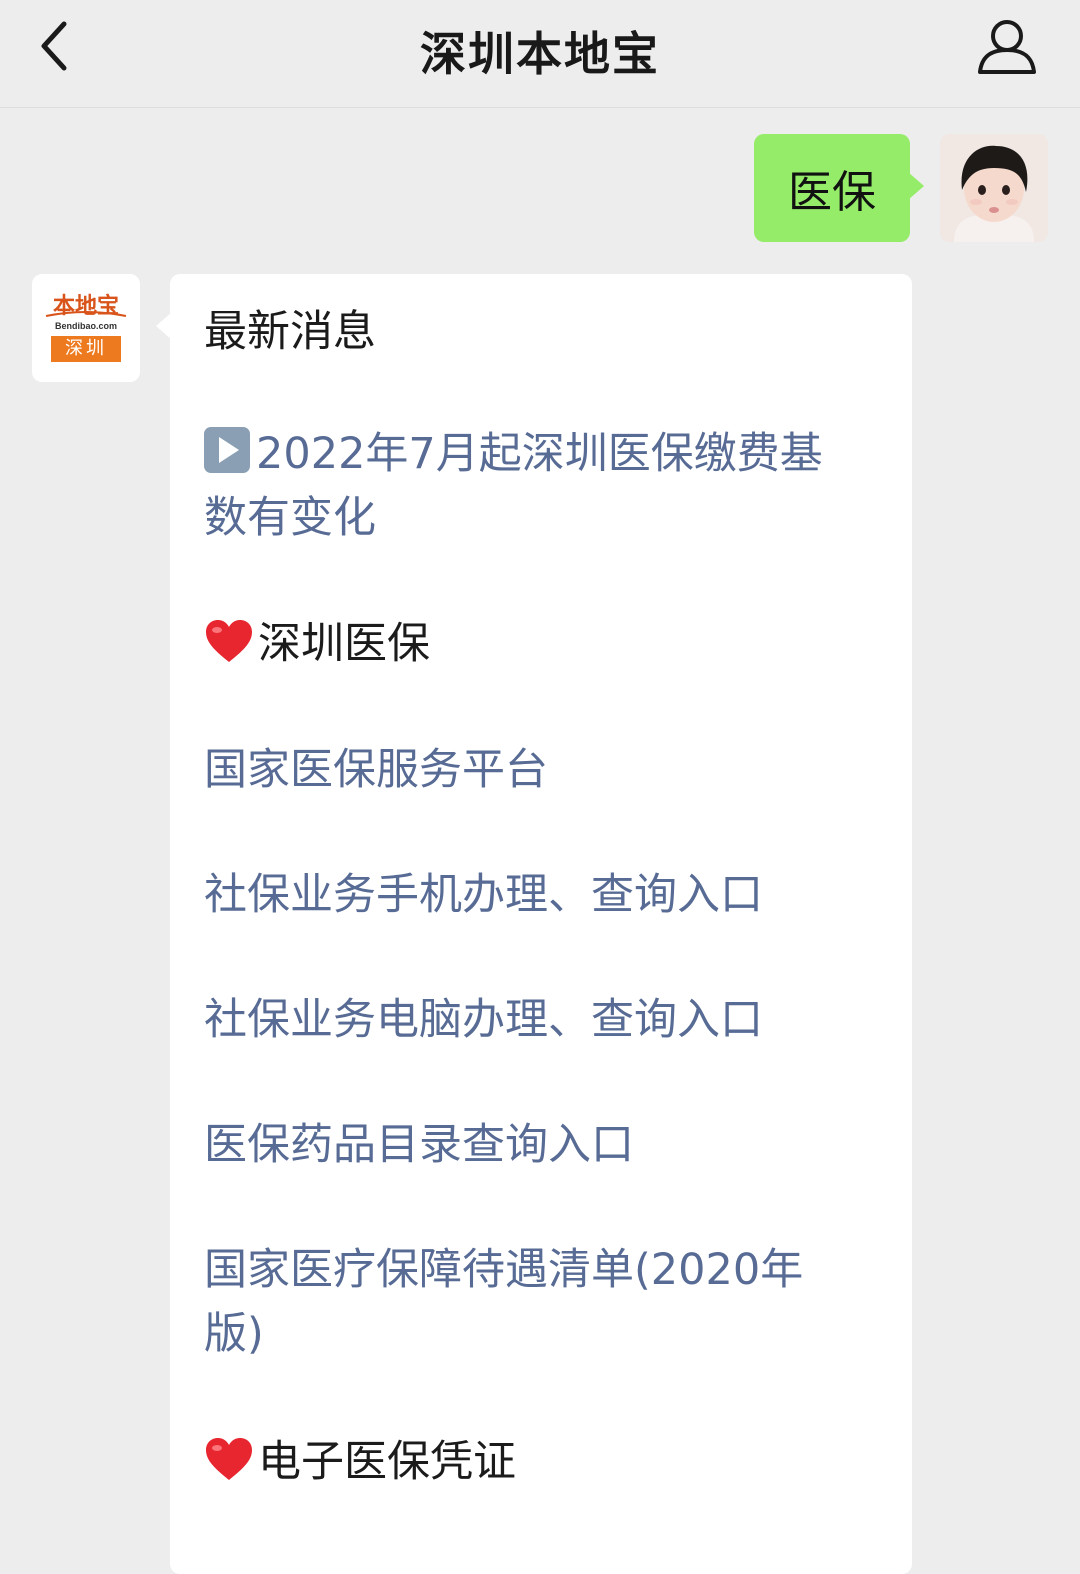 The height and width of the screenshot is (1574, 1080). What do you see at coordinates (290, 332) in the screenshot?
I see `message-heading: 最新消息` at bounding box center [290, 332].